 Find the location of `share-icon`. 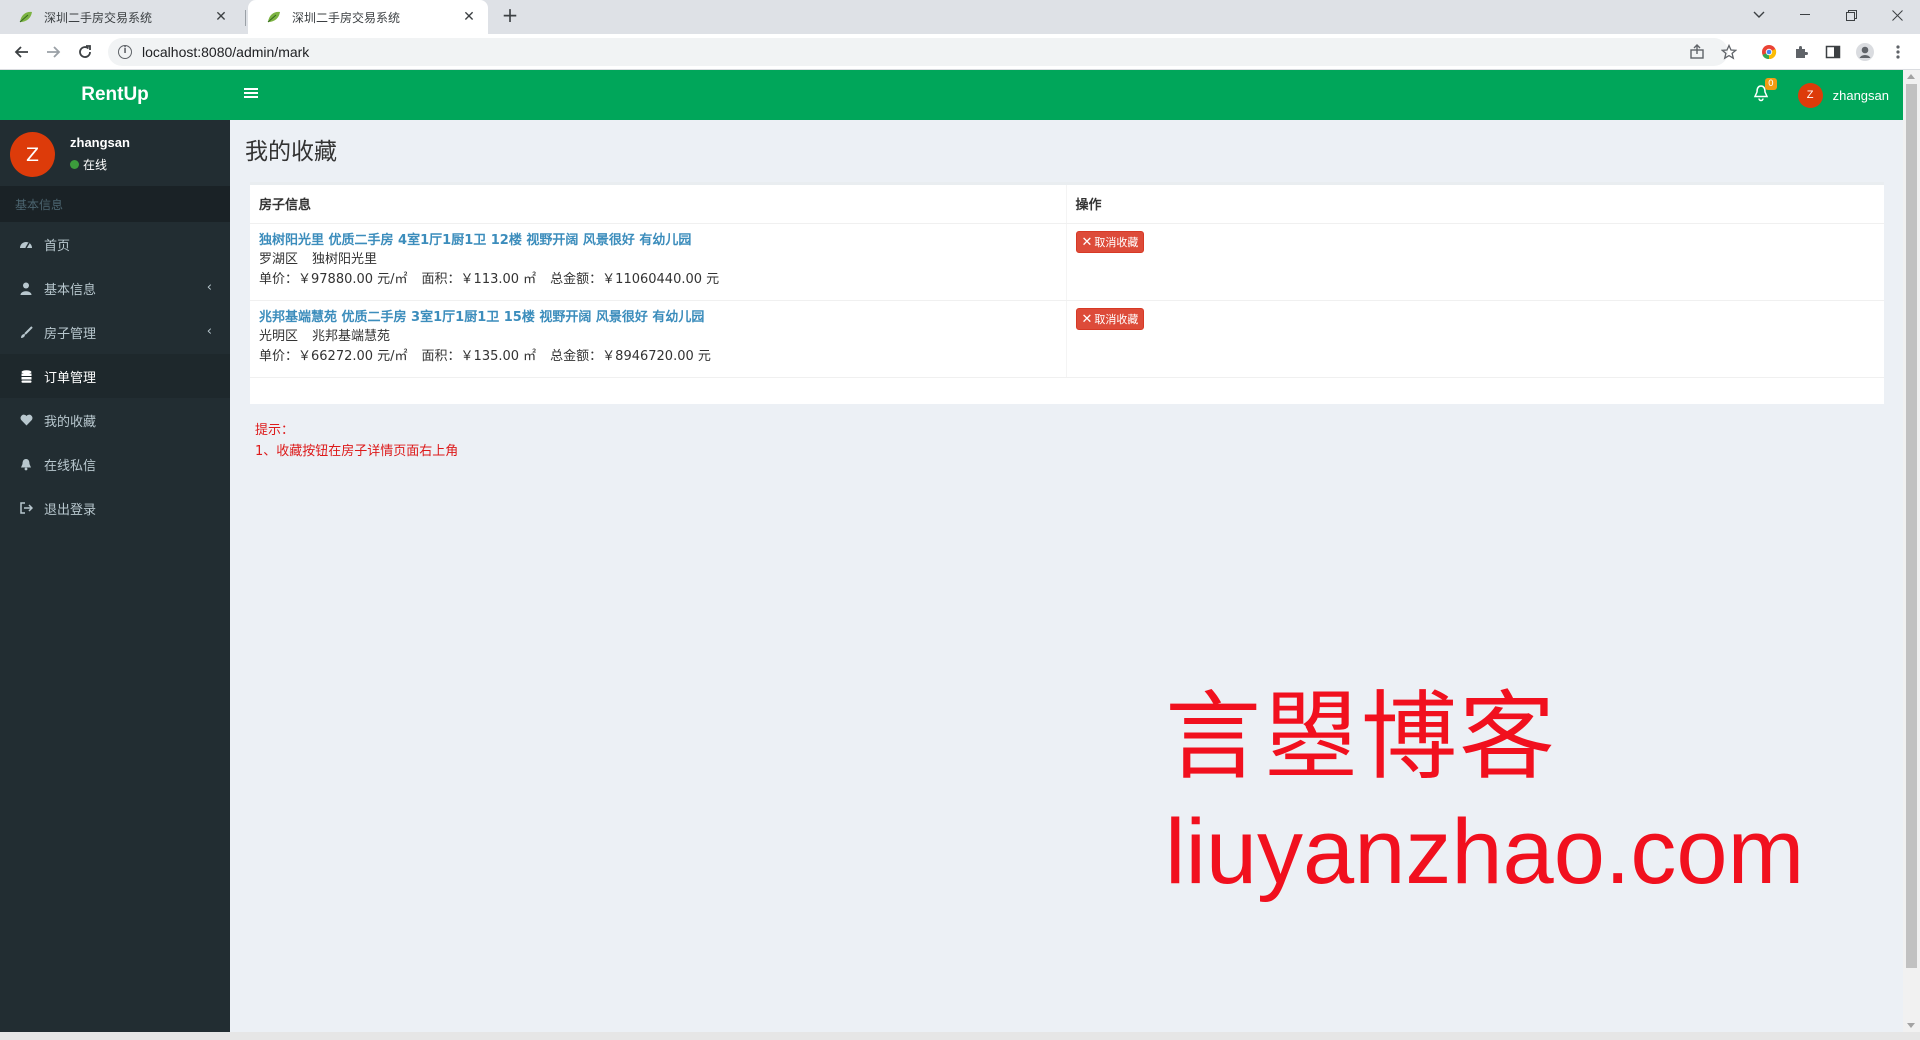

share-icon is located at coordinates (1697, 52).